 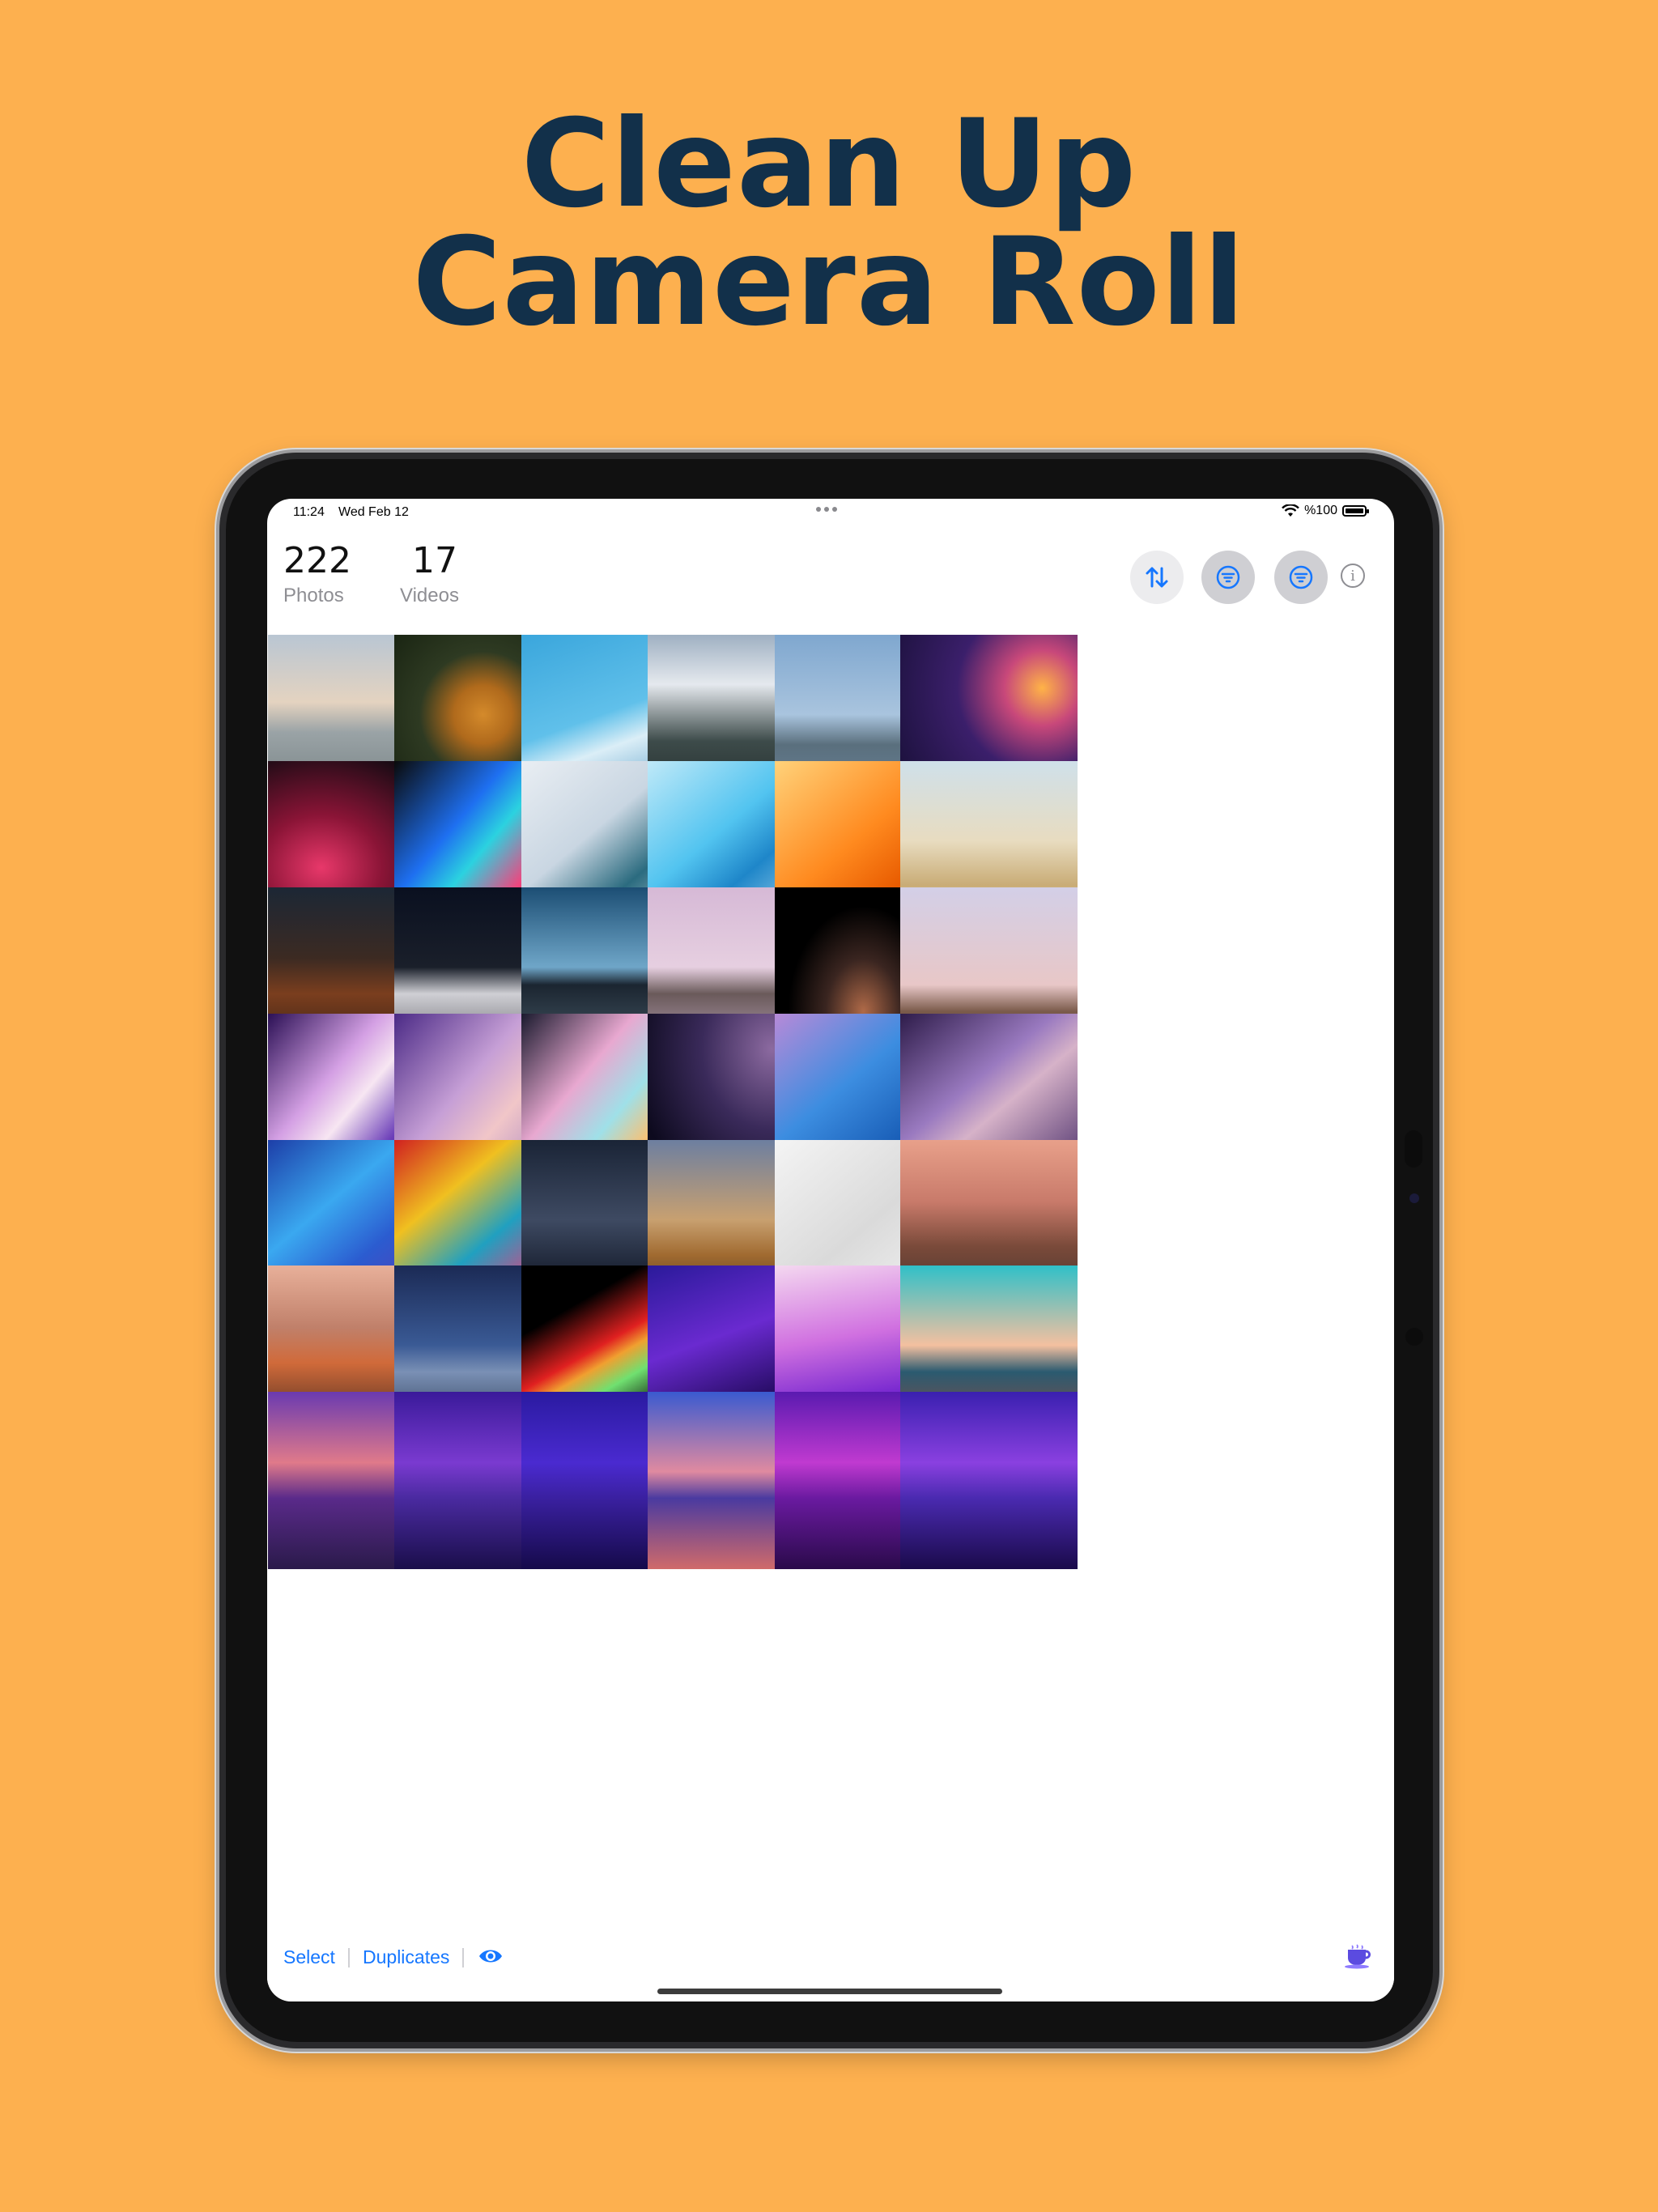 I want to click on videos-count-label: Videos, so click(x=429, y=595).